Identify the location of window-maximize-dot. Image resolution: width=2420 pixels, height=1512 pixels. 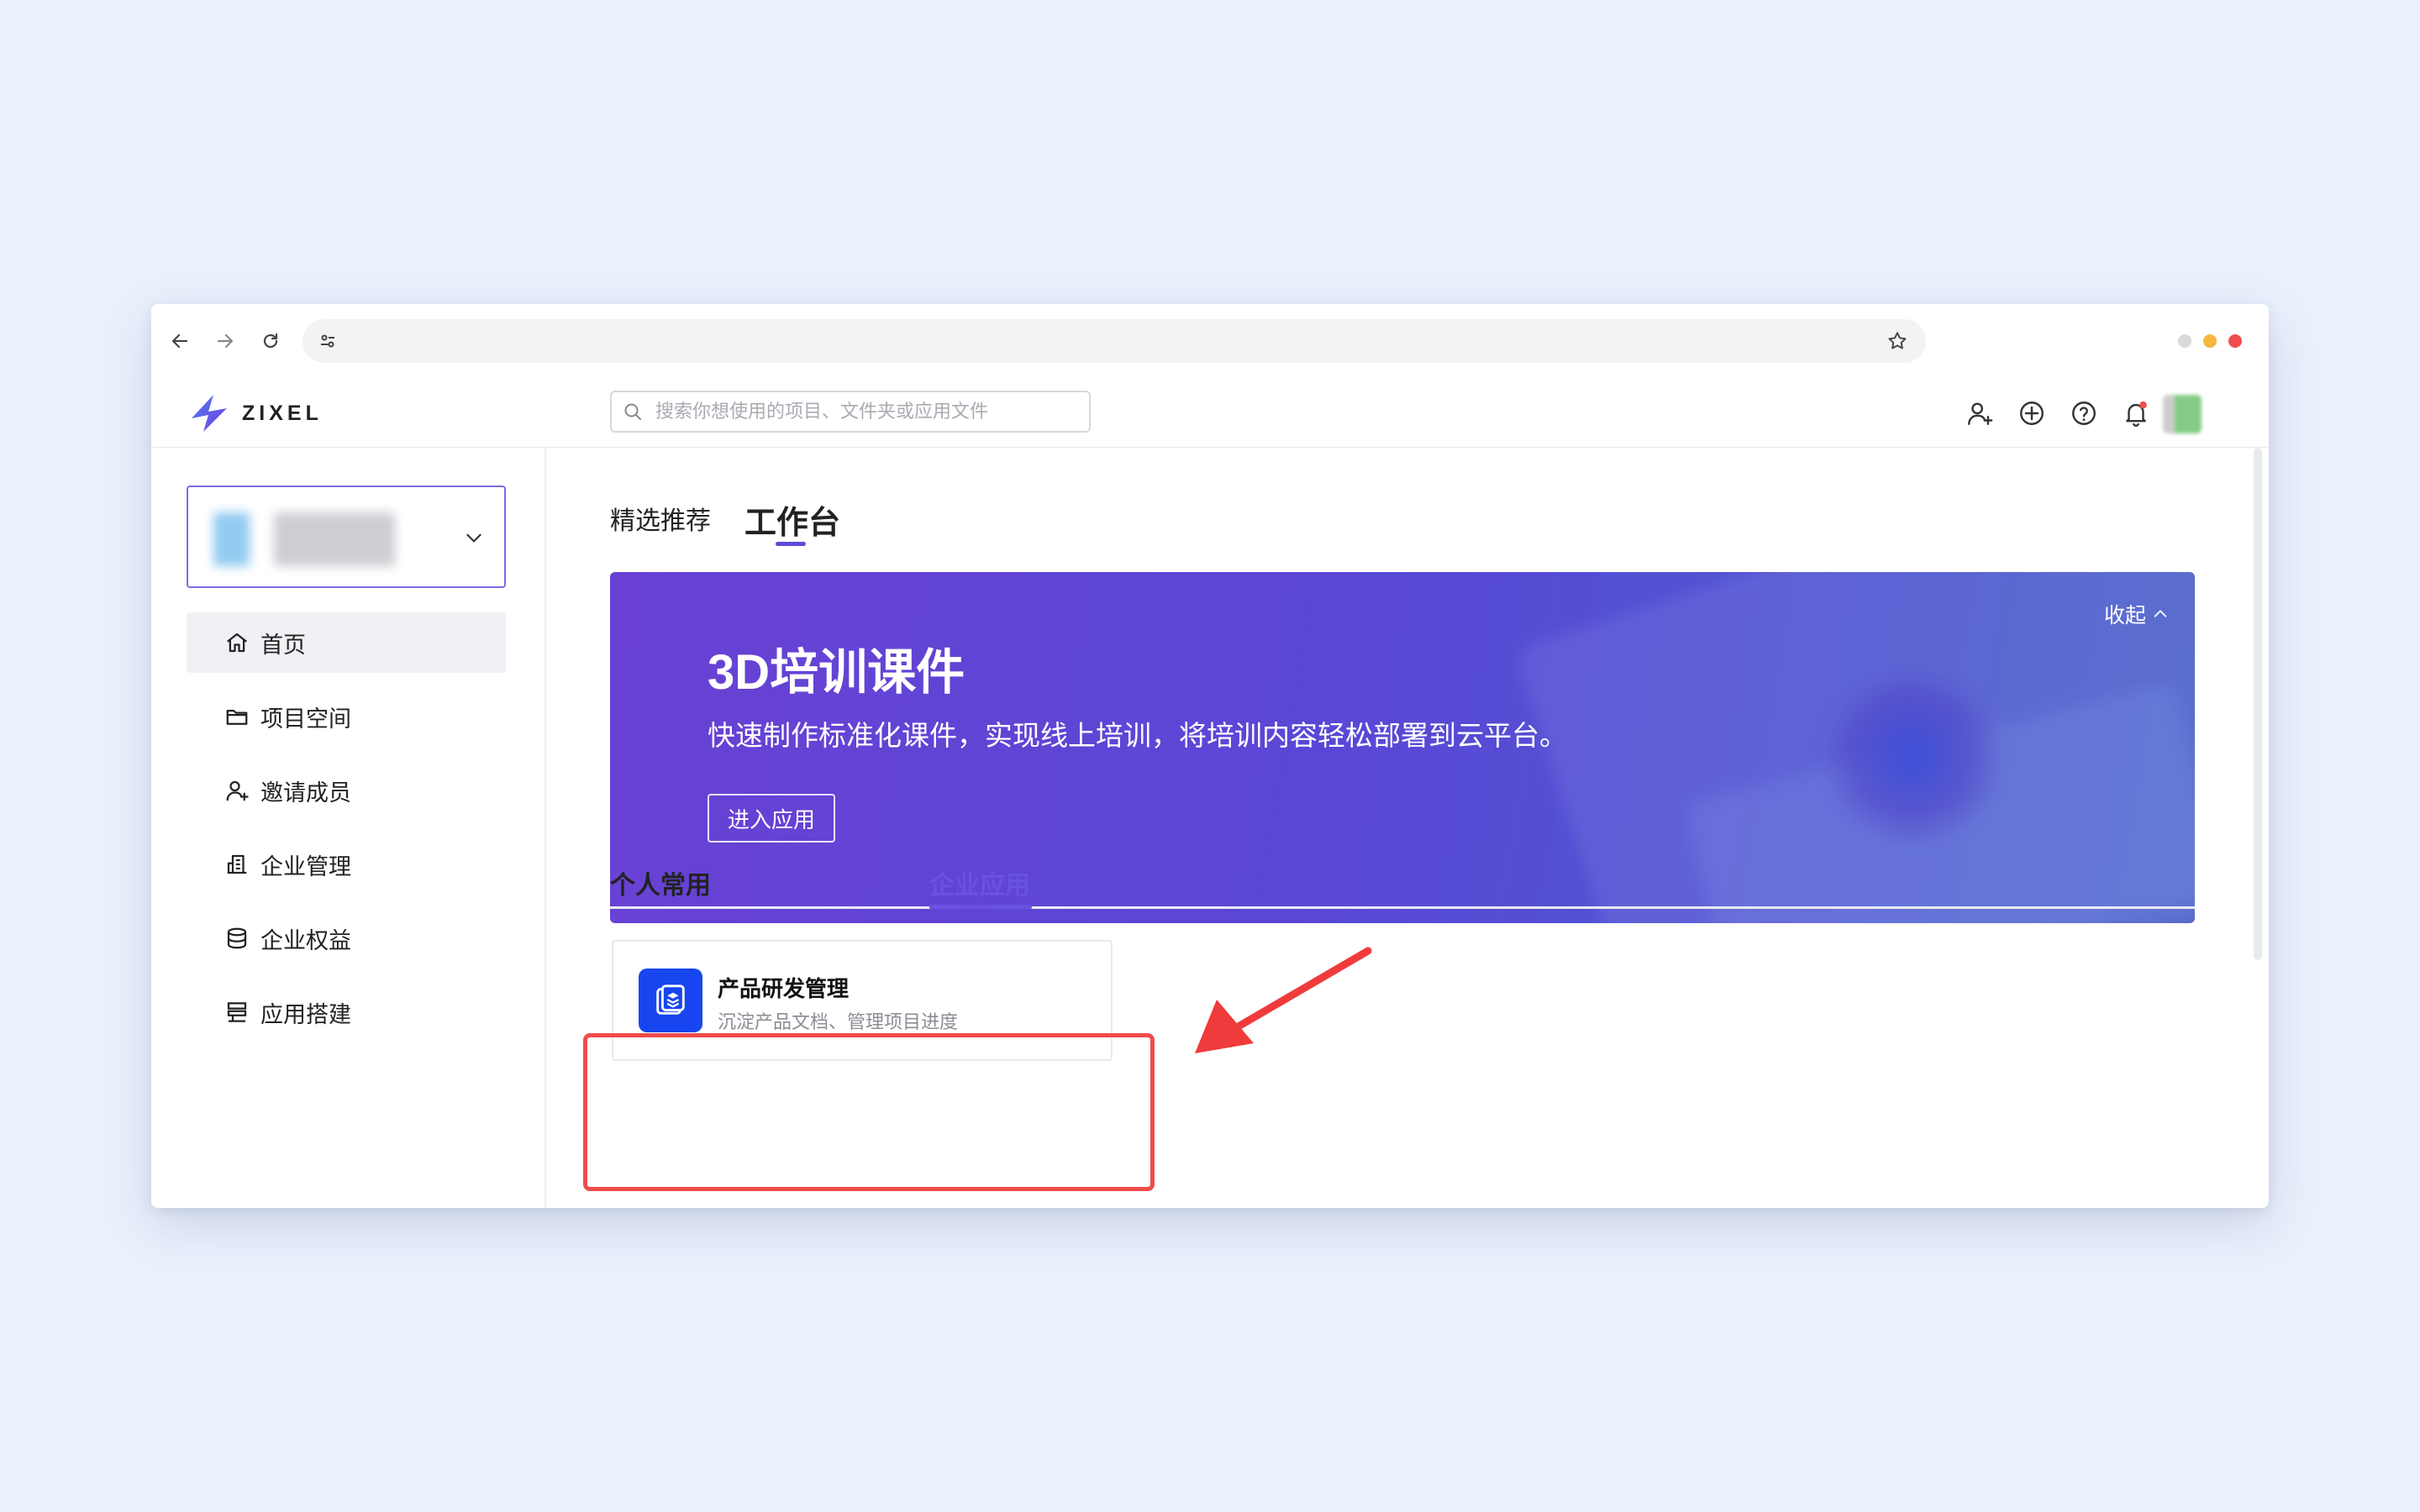
(2210, 341).